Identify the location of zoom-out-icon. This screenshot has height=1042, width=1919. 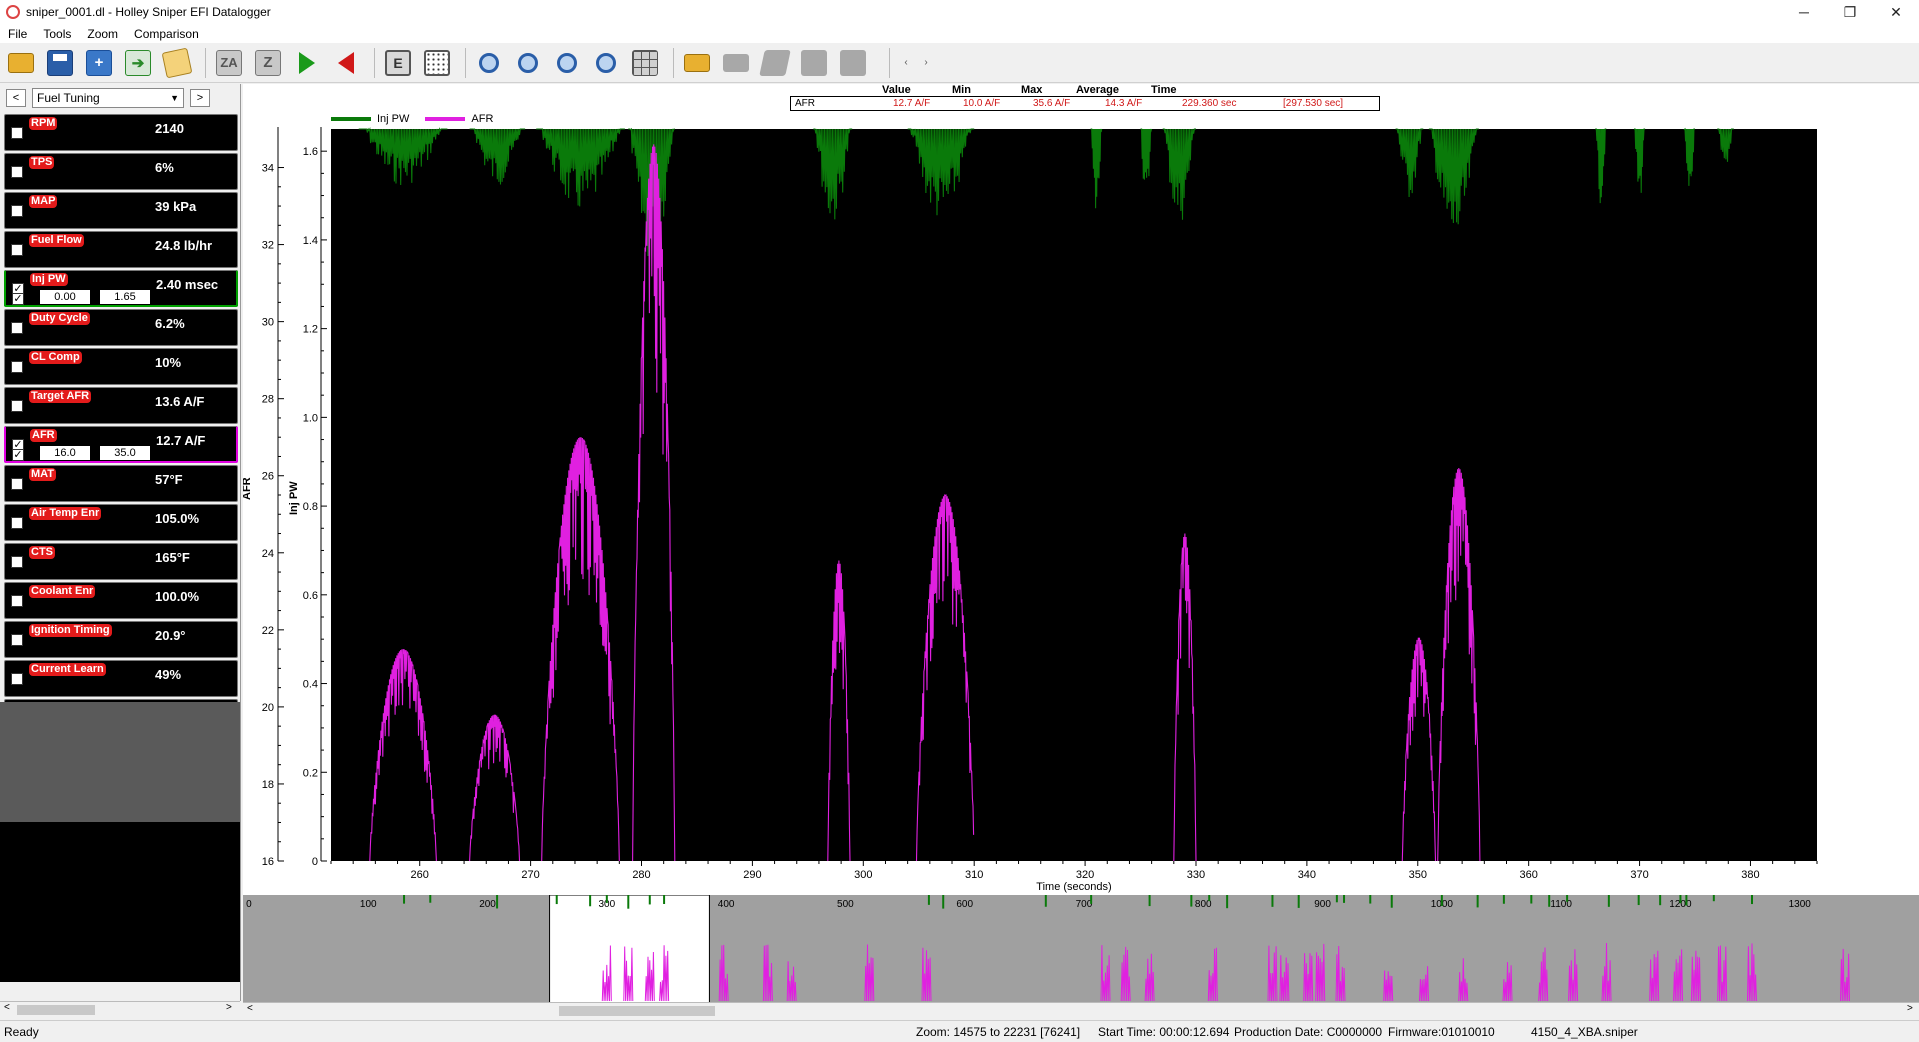
(528, 62).